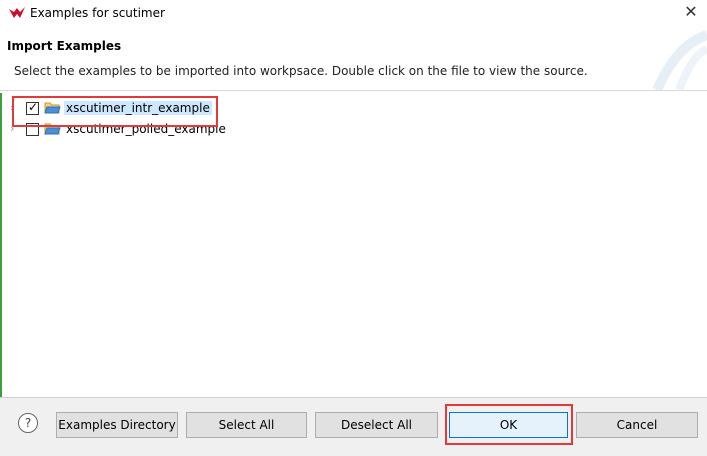 The width and height of the screenshot is (707, 456). Describe the element at coordinates (146, 129) in the screenshot. I see `tree-item-label: xscutimer_polled_example` at that location.